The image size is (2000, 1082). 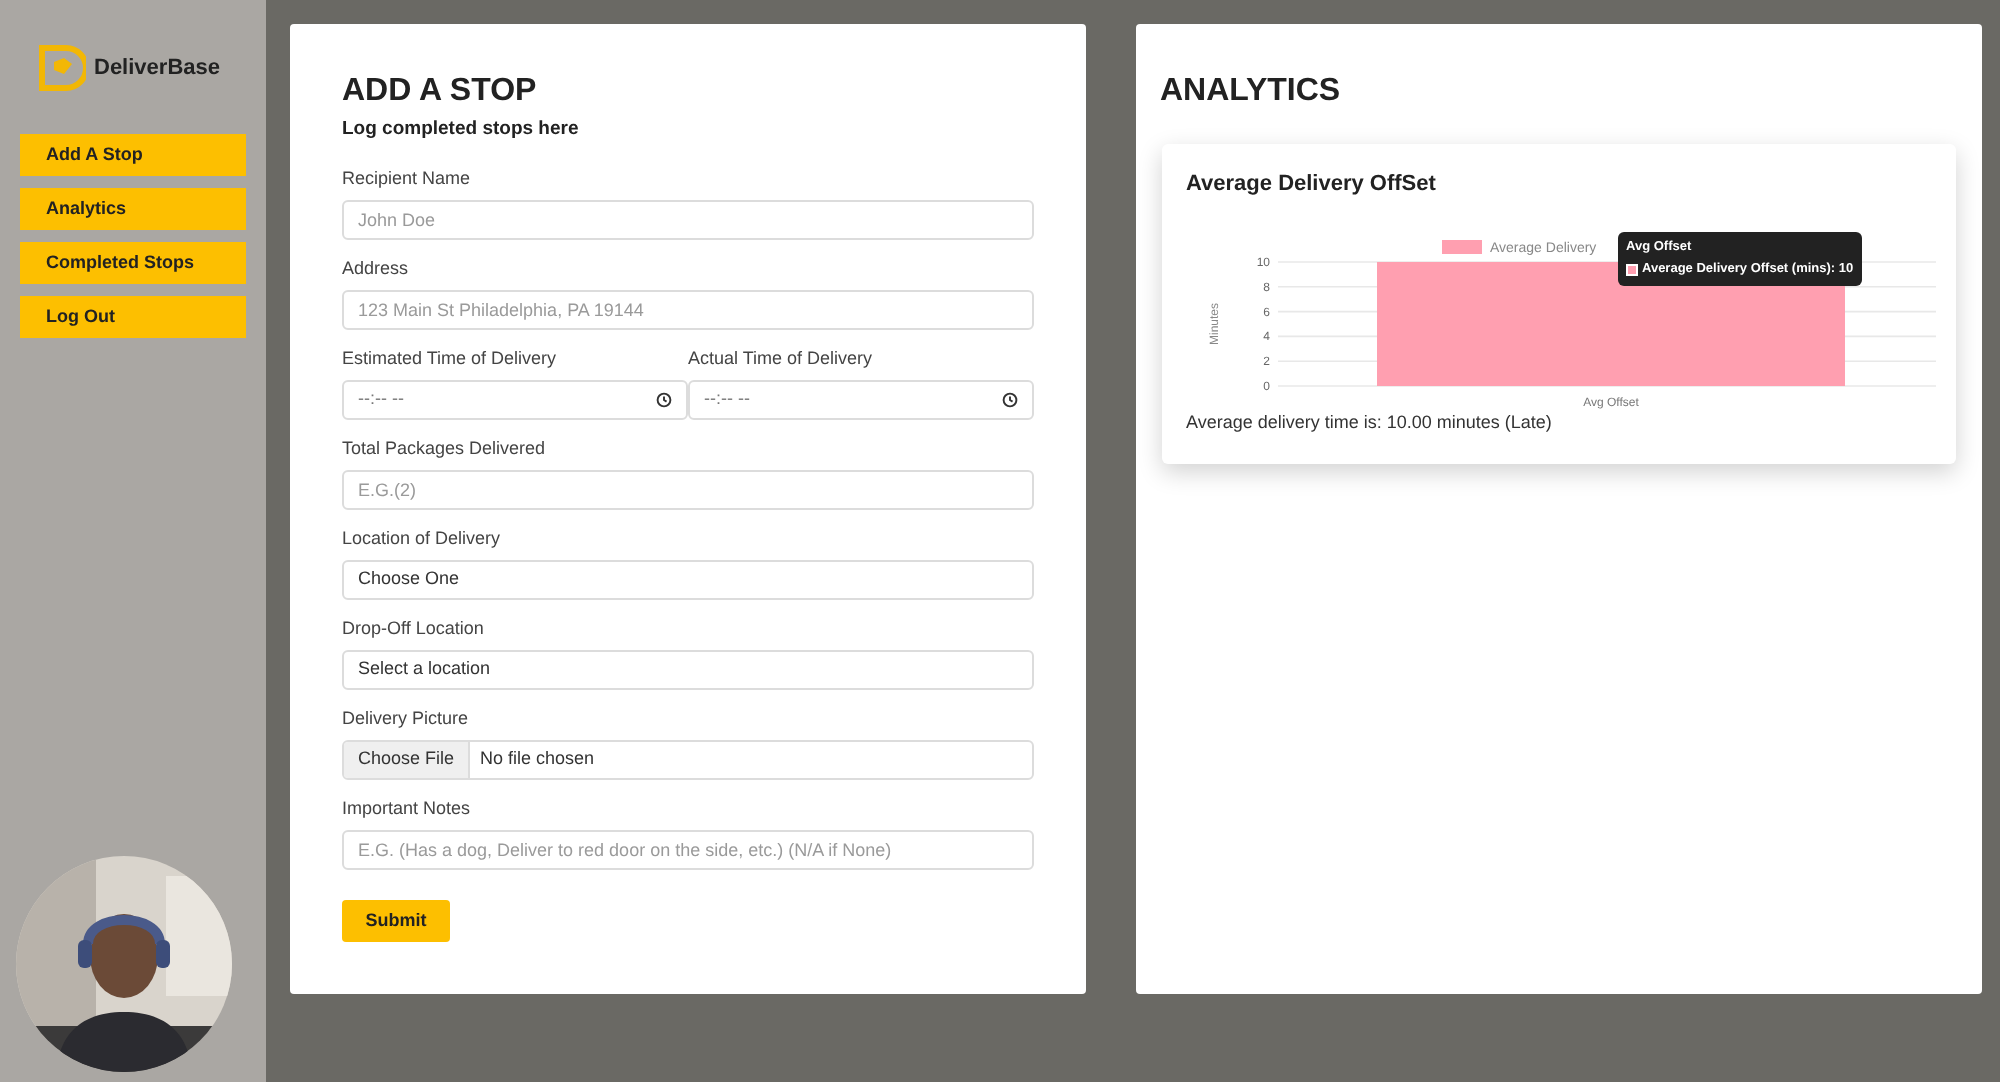 What do you see at coordinates (1462, 246) in the screenshot?
I see `legend-swatch` at bounding box center [1462, 246].